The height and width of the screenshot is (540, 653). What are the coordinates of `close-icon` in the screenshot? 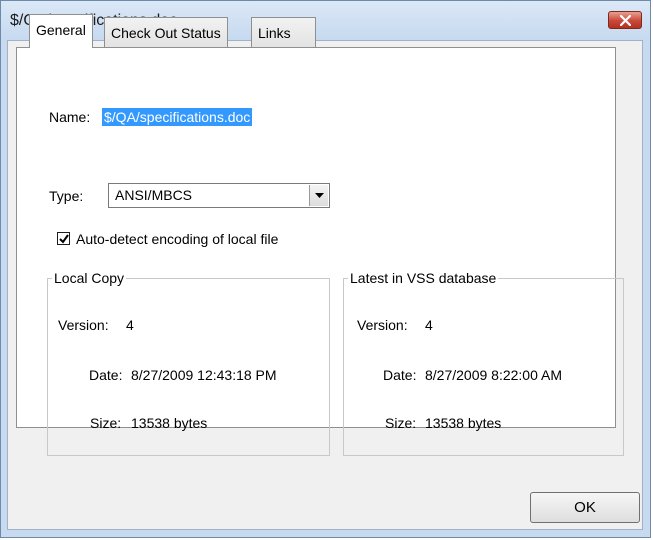 It's located at (625, 20).